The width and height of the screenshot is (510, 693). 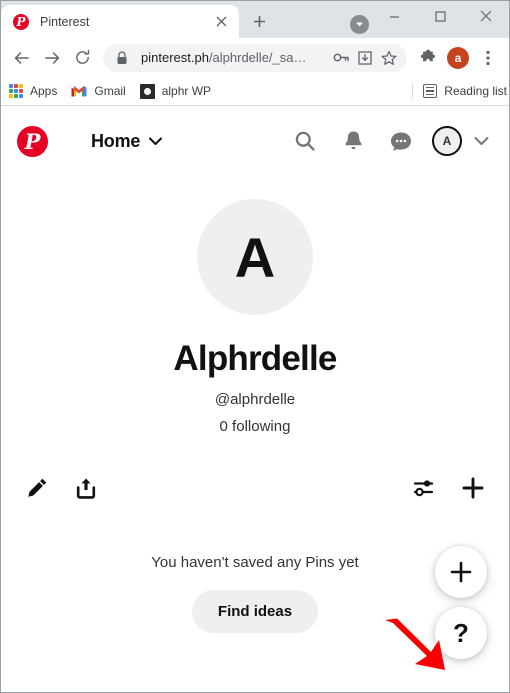 I want to click on bookmarks-bar: Apps Gmail alphr WP Reading list, so click(x=255, y=91).